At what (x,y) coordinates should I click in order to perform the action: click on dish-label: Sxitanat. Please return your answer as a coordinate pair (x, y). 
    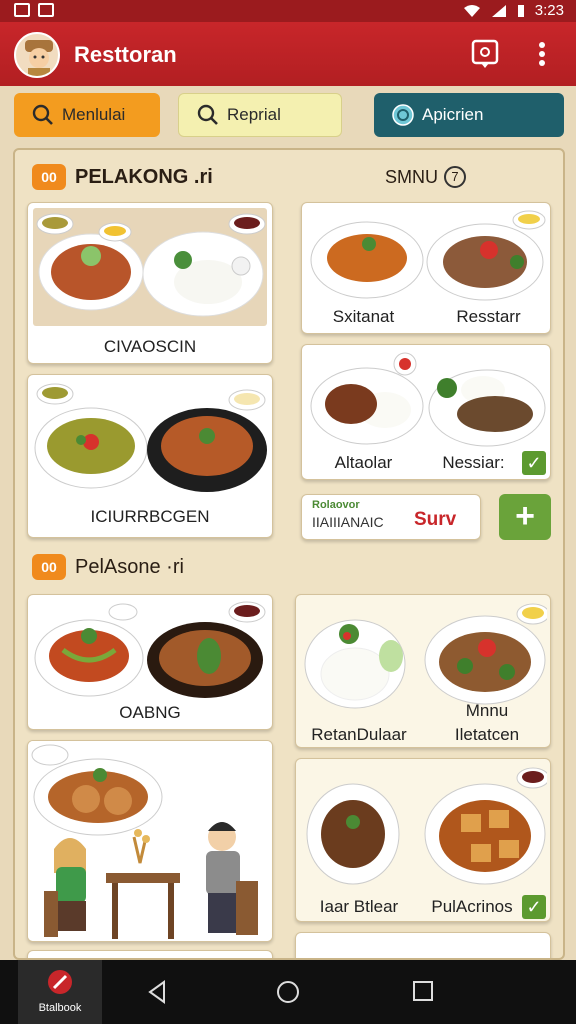
    Looking at the image, I should click on (363, 316).